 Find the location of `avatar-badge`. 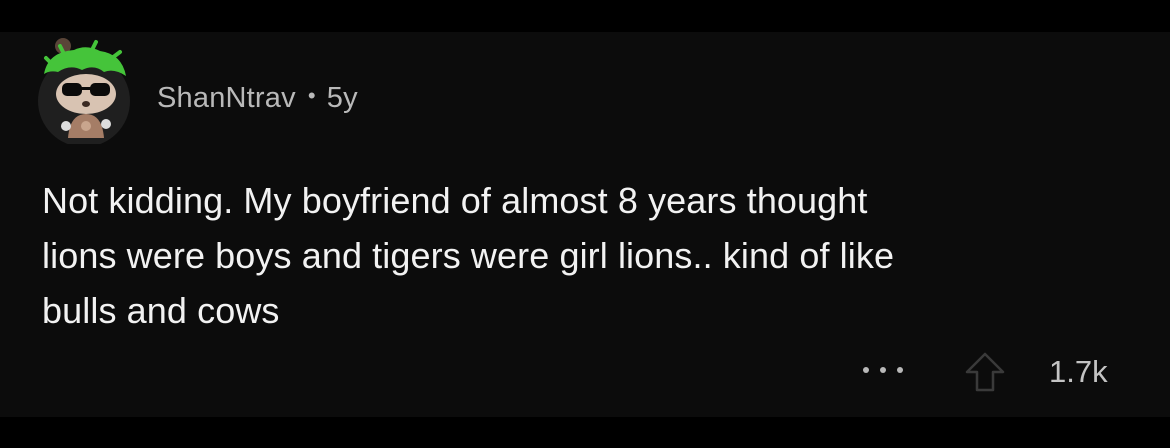

avatar-badge is located at coordinates (86, 126).